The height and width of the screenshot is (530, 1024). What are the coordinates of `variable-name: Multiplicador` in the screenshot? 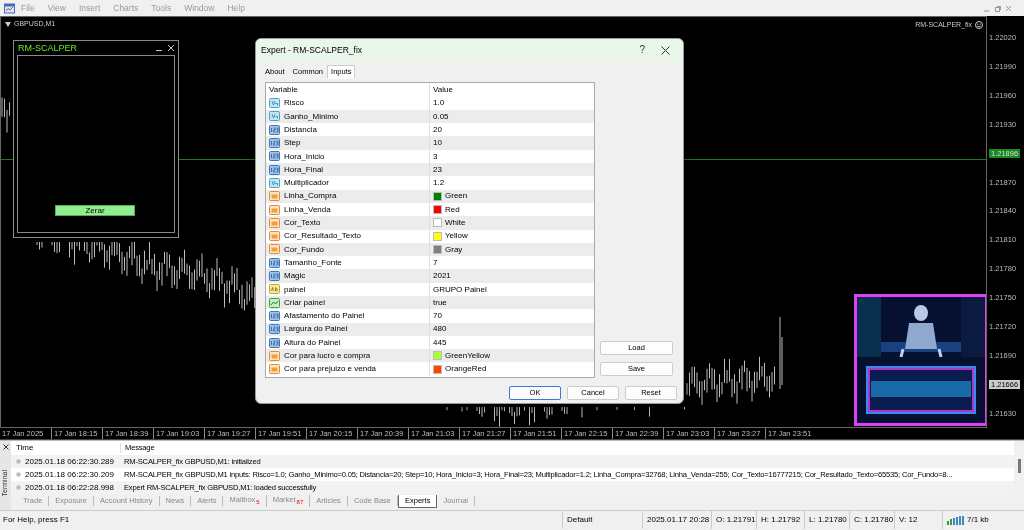 It's located at (306, 183).